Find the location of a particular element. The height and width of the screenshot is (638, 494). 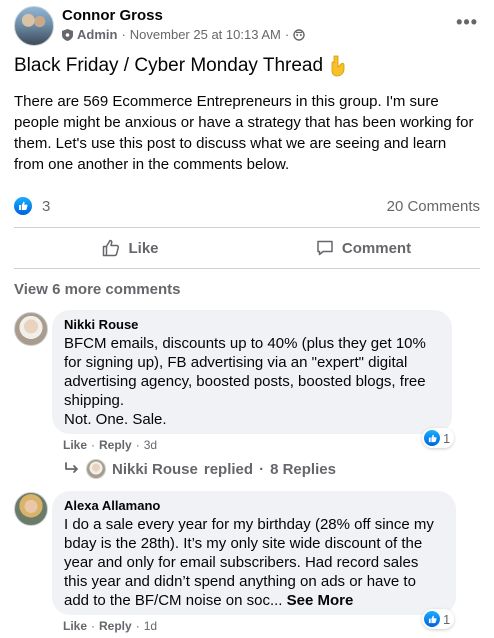

pointing-down-emoji-icon is located at coordinates (338, 66).